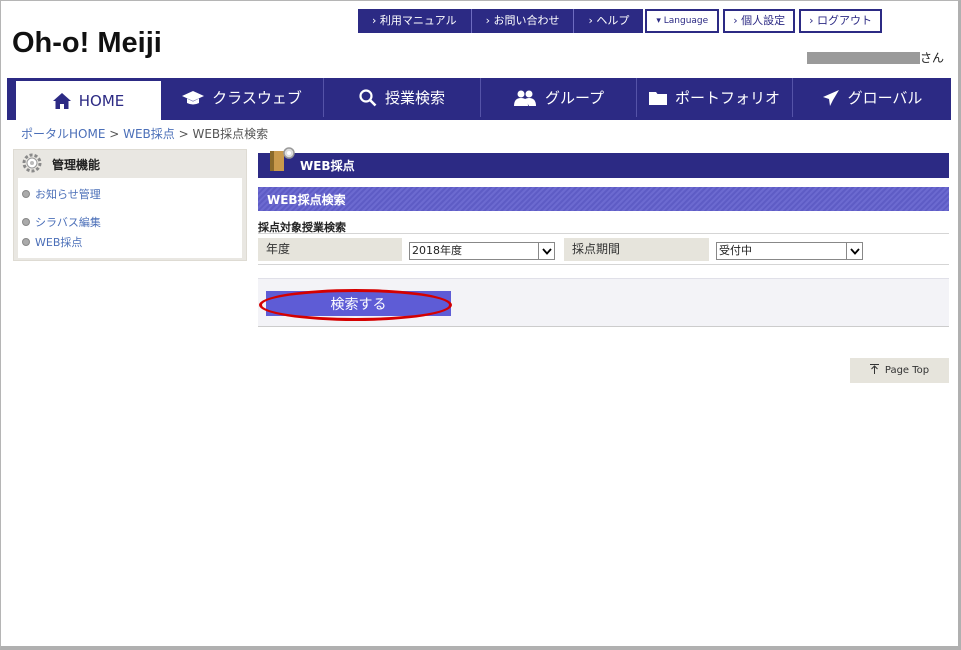 Image resolution: width=961 pixels, height=650 pixels. Describe the element at coordinates (840, 21) in the screenshot. I see `logout-link: › ログアウト` at that location.